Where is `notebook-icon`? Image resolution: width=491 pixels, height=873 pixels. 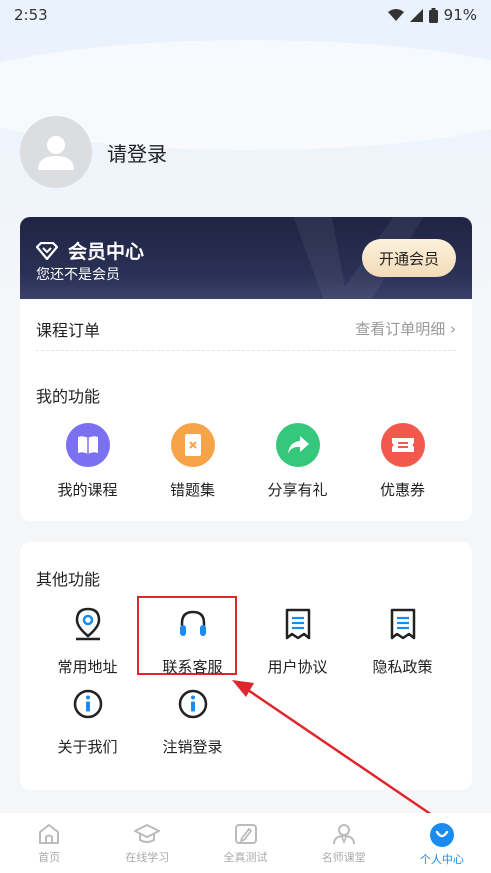 notebook-icon is located at coordinates (192, 445).